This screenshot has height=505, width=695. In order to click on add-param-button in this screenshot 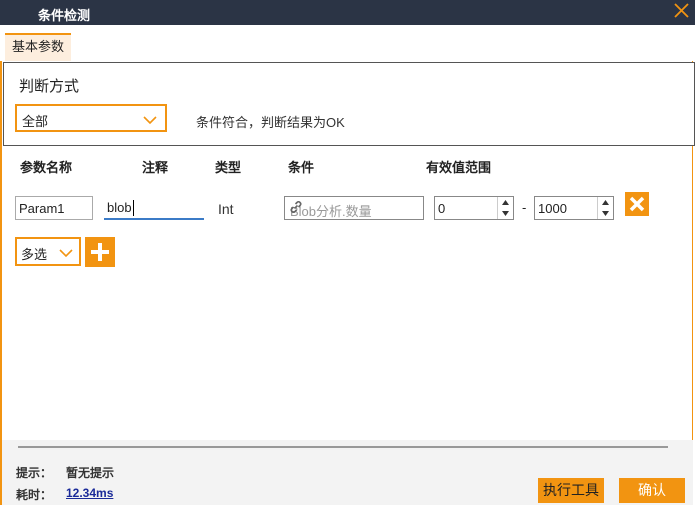, I will do `click(100, 252)`.